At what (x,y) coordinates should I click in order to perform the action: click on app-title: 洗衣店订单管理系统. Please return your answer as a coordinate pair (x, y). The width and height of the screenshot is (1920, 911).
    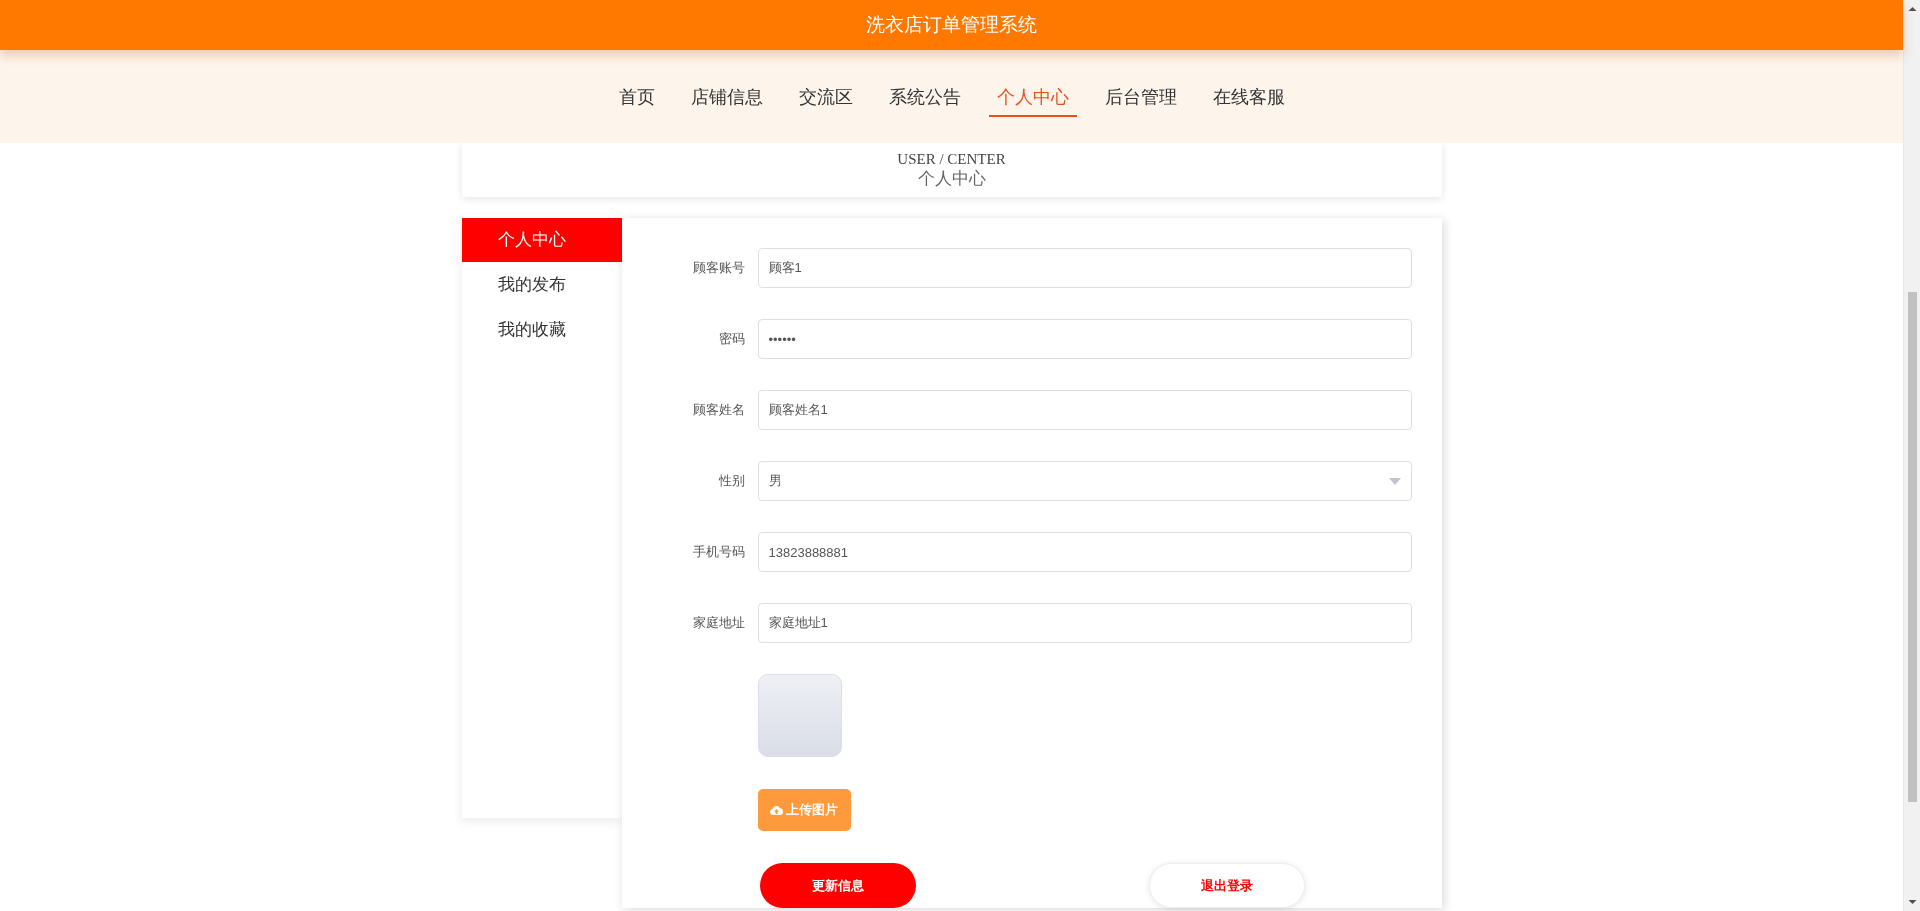
    Looking at the image, I should click on (951, 25).